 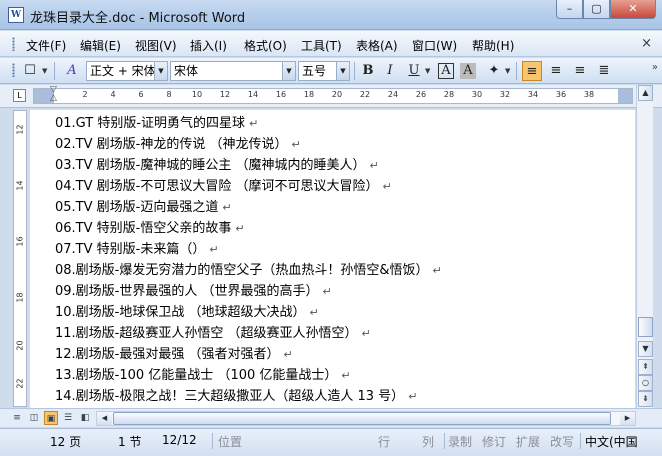 What do you see at coordinates (223, 187) in the screenshot?
I see `document-line: 04.TV 剧场版-不可思议大冒险 （摩诃不可思议大冒险） ↵` at bounding box center [223, 187].